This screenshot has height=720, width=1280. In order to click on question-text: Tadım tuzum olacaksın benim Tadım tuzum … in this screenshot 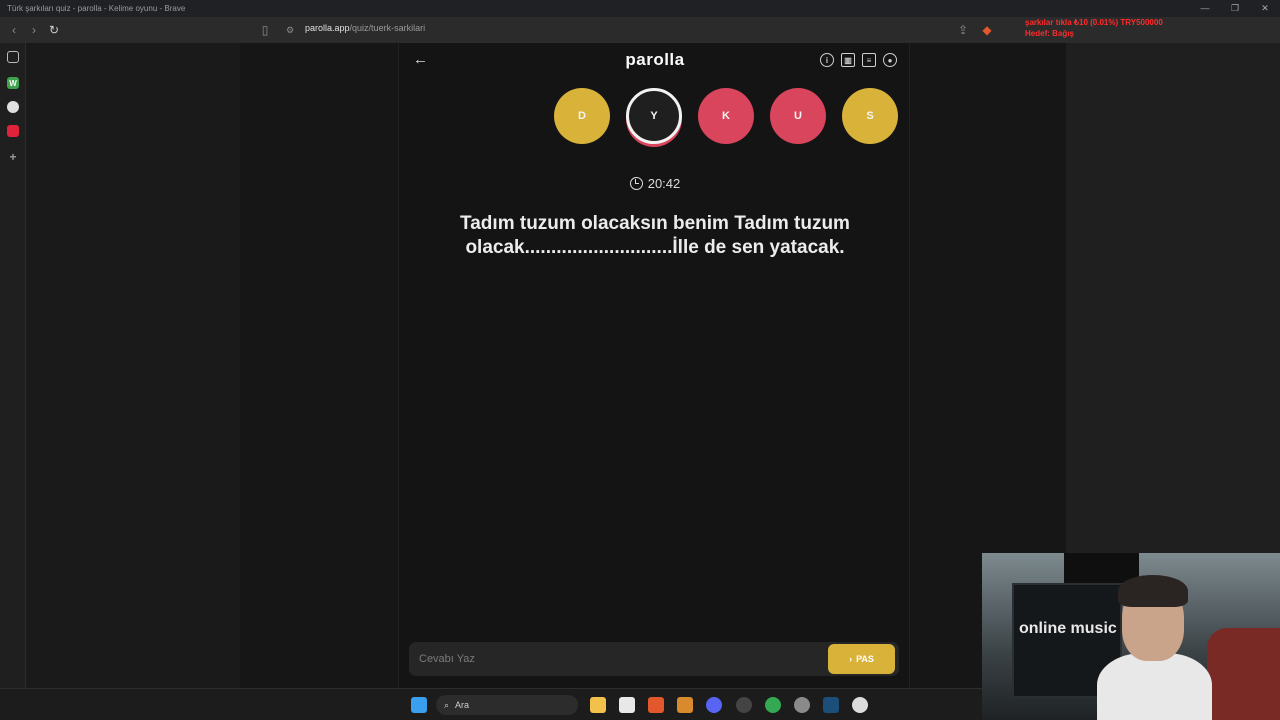, I will do `click(655, 235)`.